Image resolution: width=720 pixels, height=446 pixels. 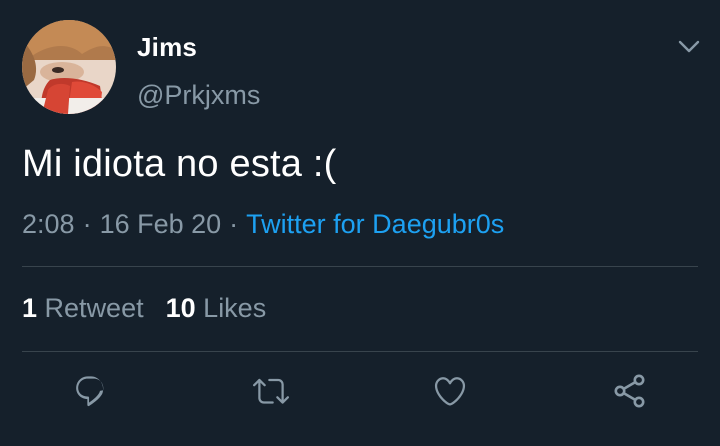 I want to click on retweets-stat: 1 Retweet, so click(x=83, y=308).